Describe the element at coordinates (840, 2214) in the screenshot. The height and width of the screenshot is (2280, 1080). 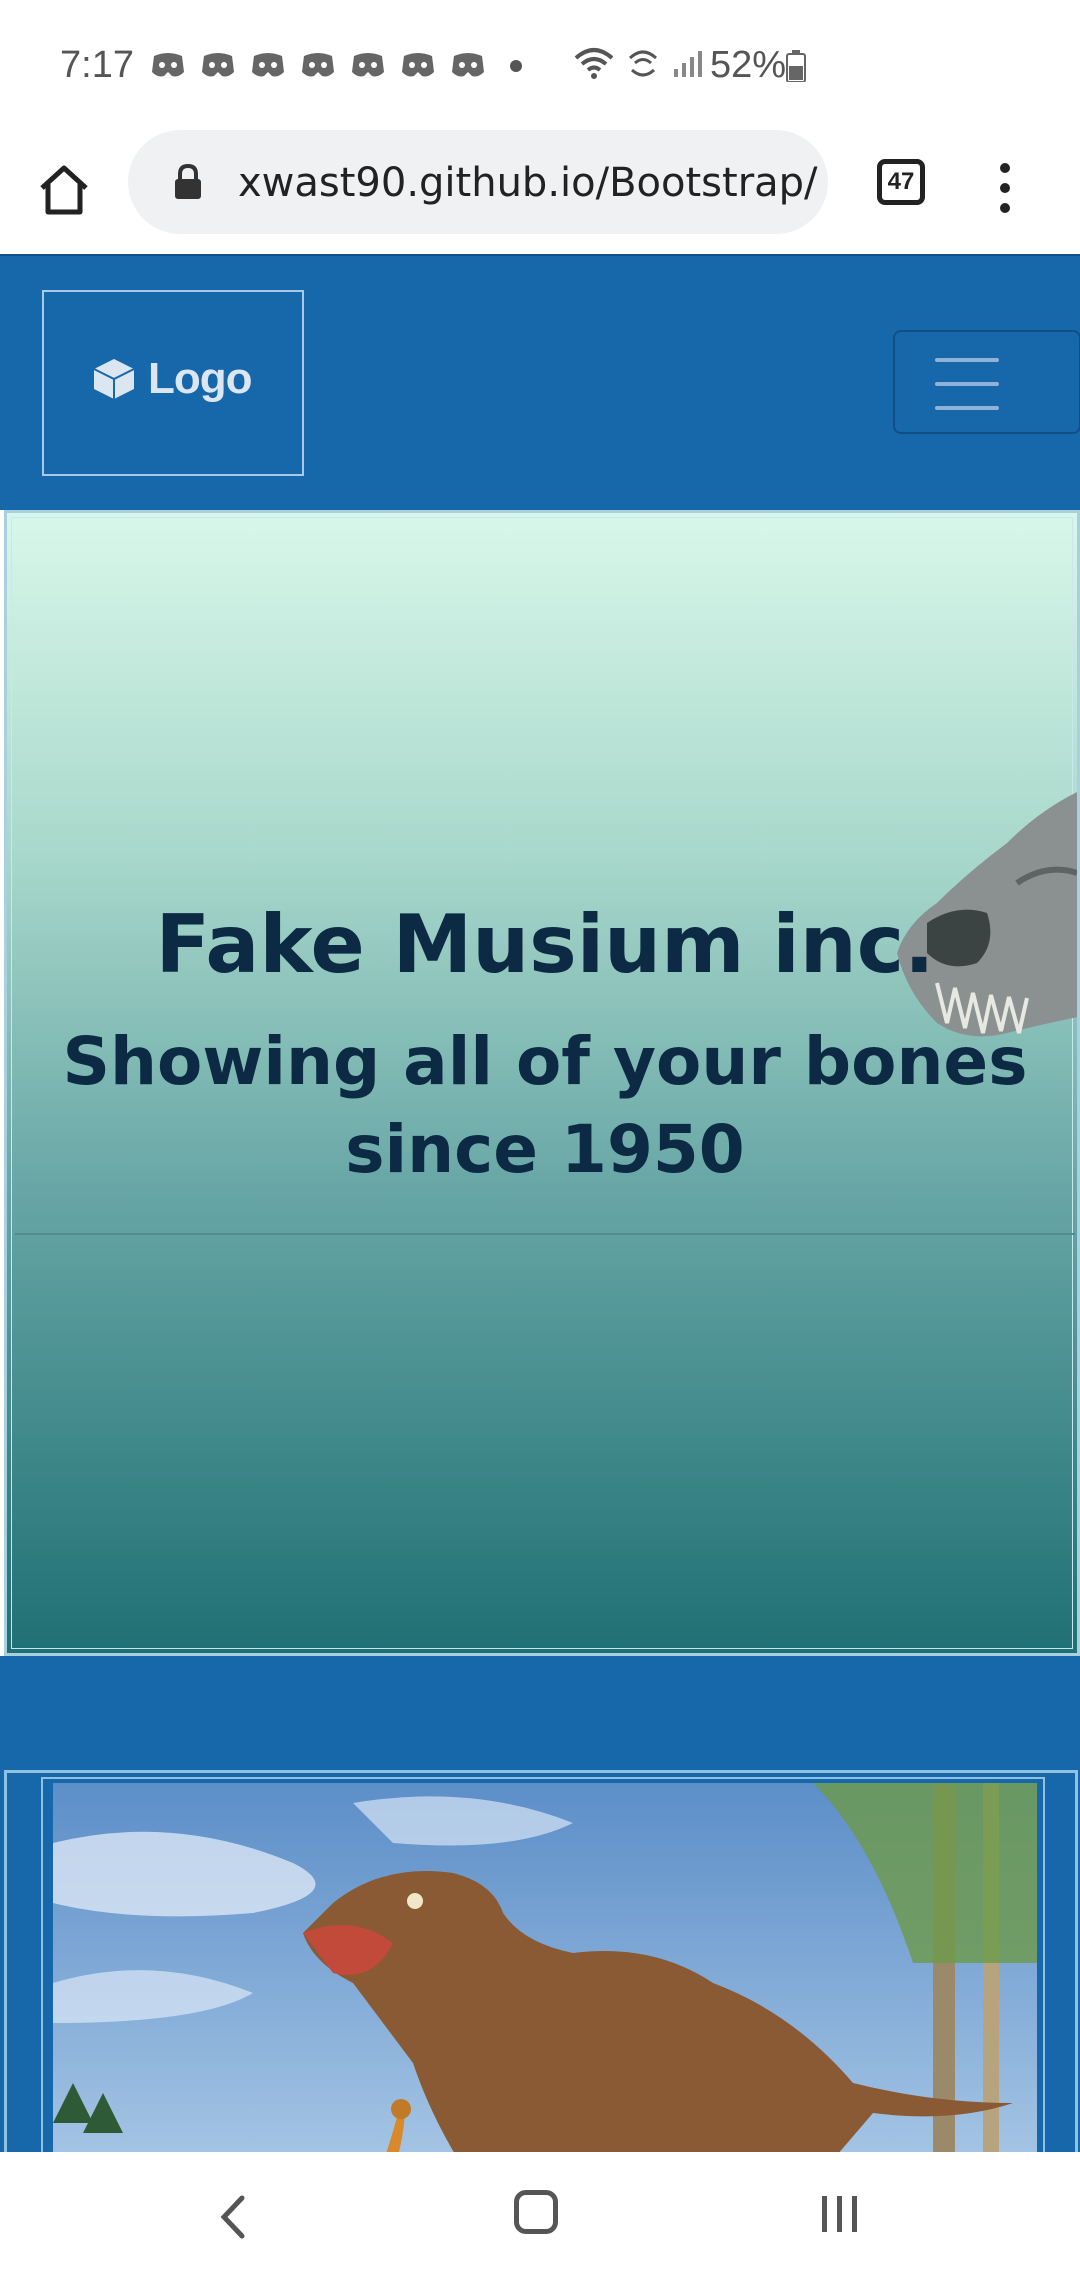
I see `recent-apps-icon` at that location.